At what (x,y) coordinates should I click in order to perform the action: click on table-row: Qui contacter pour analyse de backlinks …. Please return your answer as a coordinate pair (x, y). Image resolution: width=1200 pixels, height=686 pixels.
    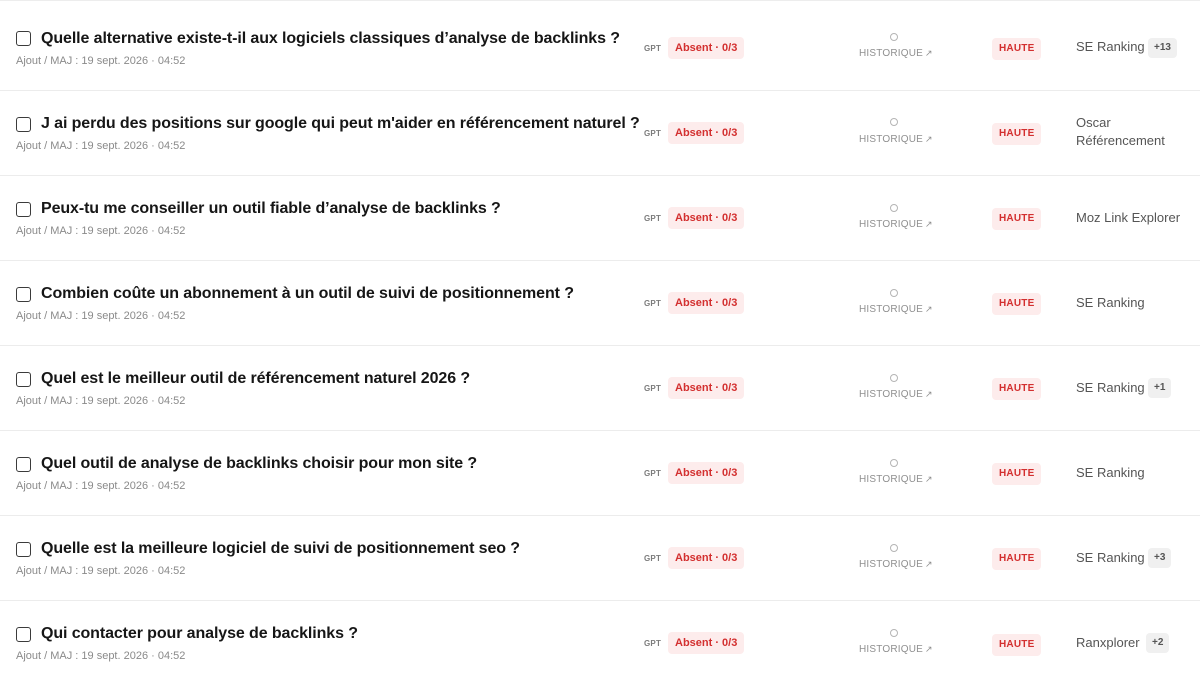
    Looking at the image, I should click on (600, 642).